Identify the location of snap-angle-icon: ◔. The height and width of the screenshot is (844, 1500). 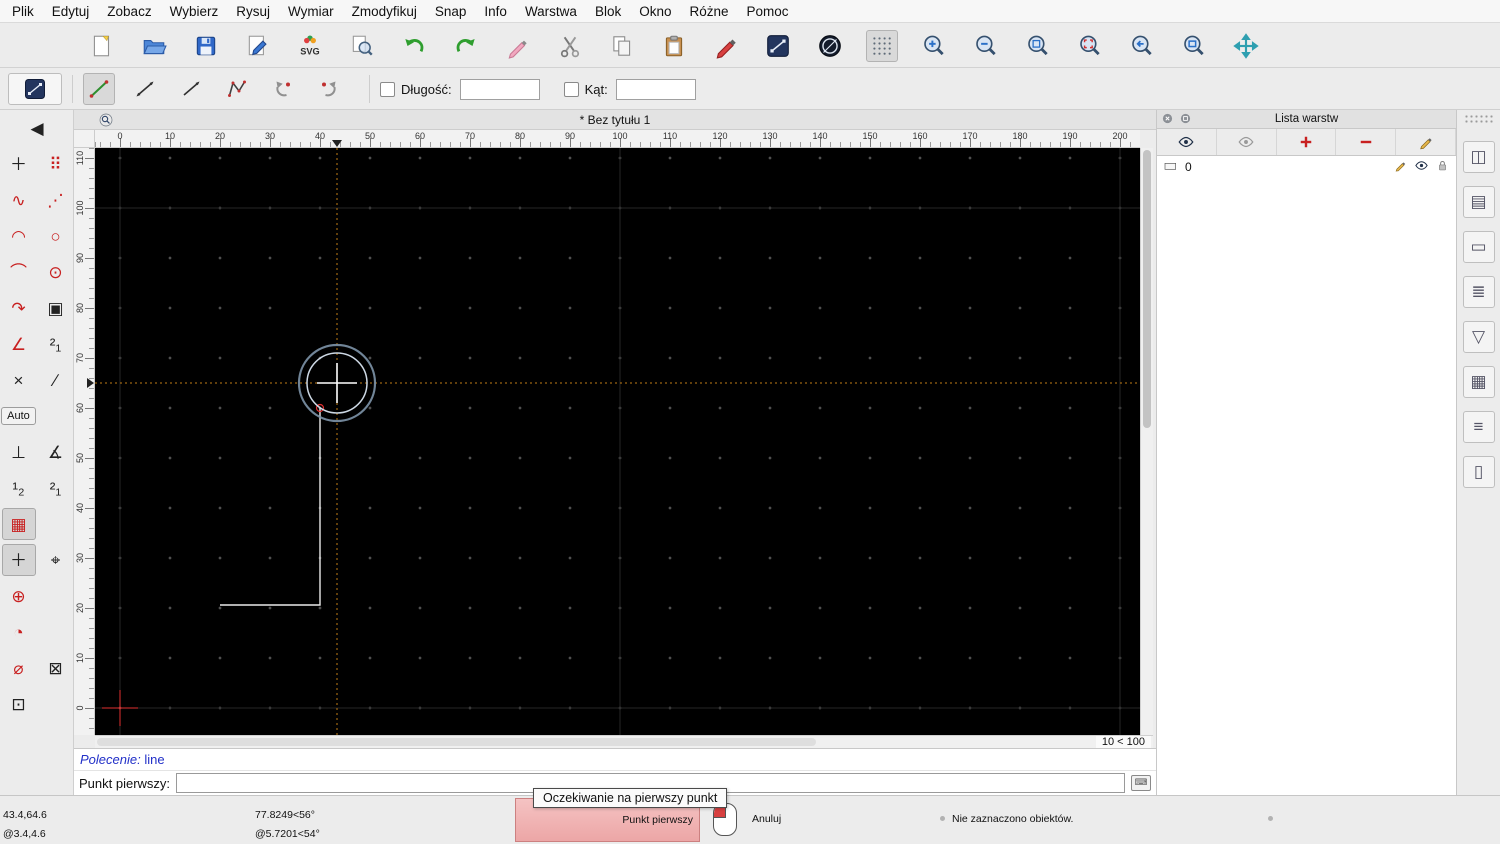
(19, 632).